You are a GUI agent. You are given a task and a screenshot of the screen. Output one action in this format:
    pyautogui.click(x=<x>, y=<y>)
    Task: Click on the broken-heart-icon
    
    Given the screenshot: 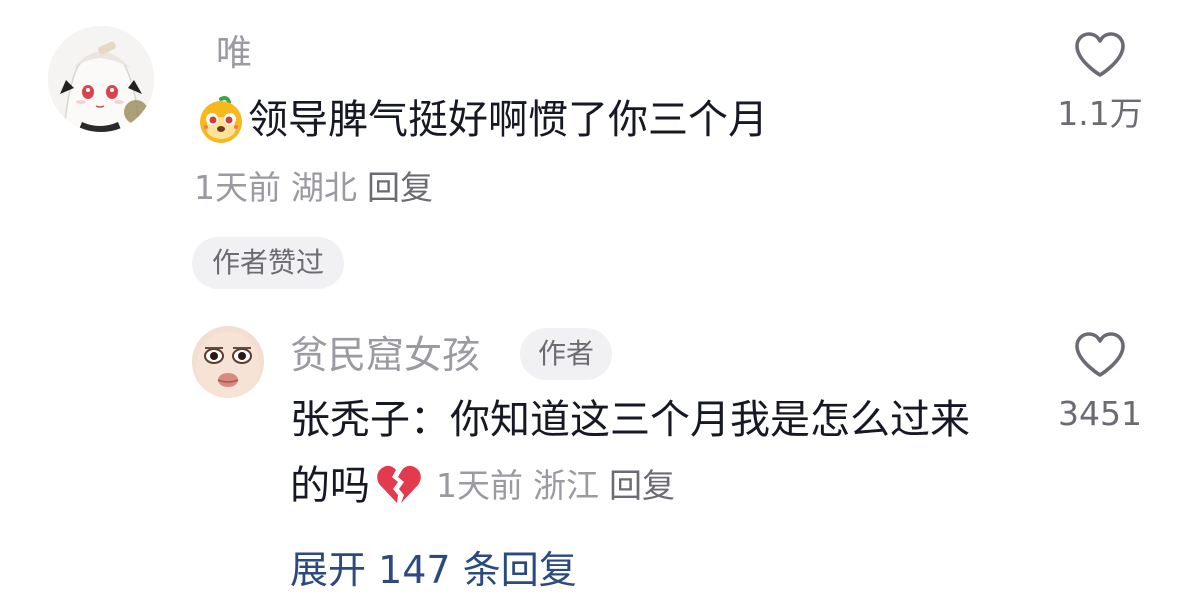 What is the action you would take?
    pyautogui.click(x=399, y=486)
    